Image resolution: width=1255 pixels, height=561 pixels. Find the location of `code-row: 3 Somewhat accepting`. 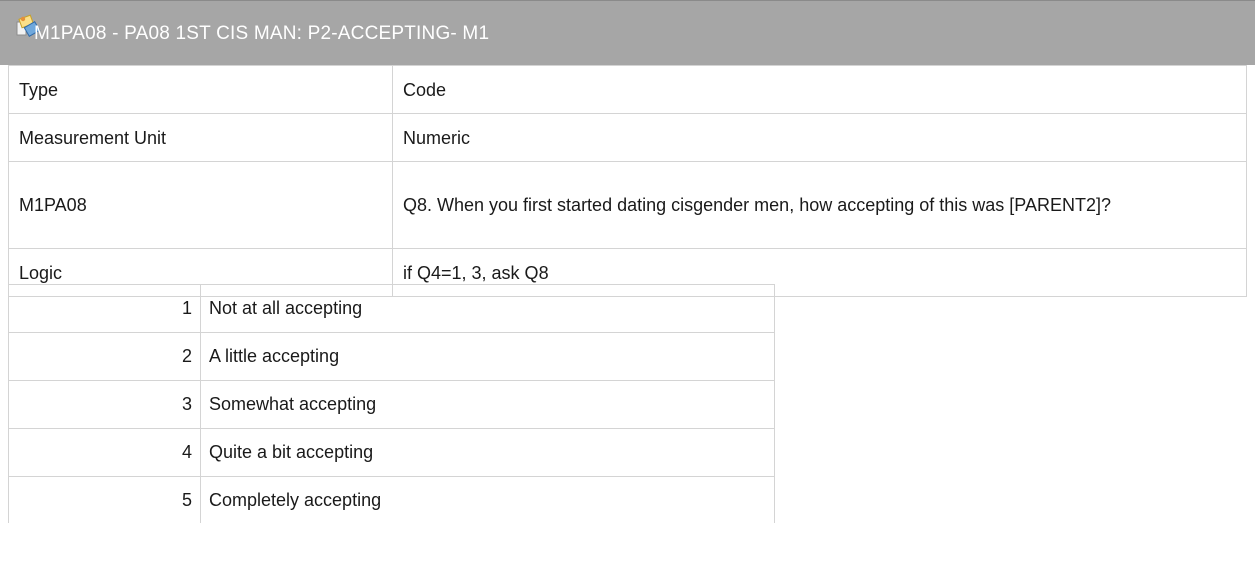

code-row: 3 Somewhat accepting is located at coordinates (391, 404).